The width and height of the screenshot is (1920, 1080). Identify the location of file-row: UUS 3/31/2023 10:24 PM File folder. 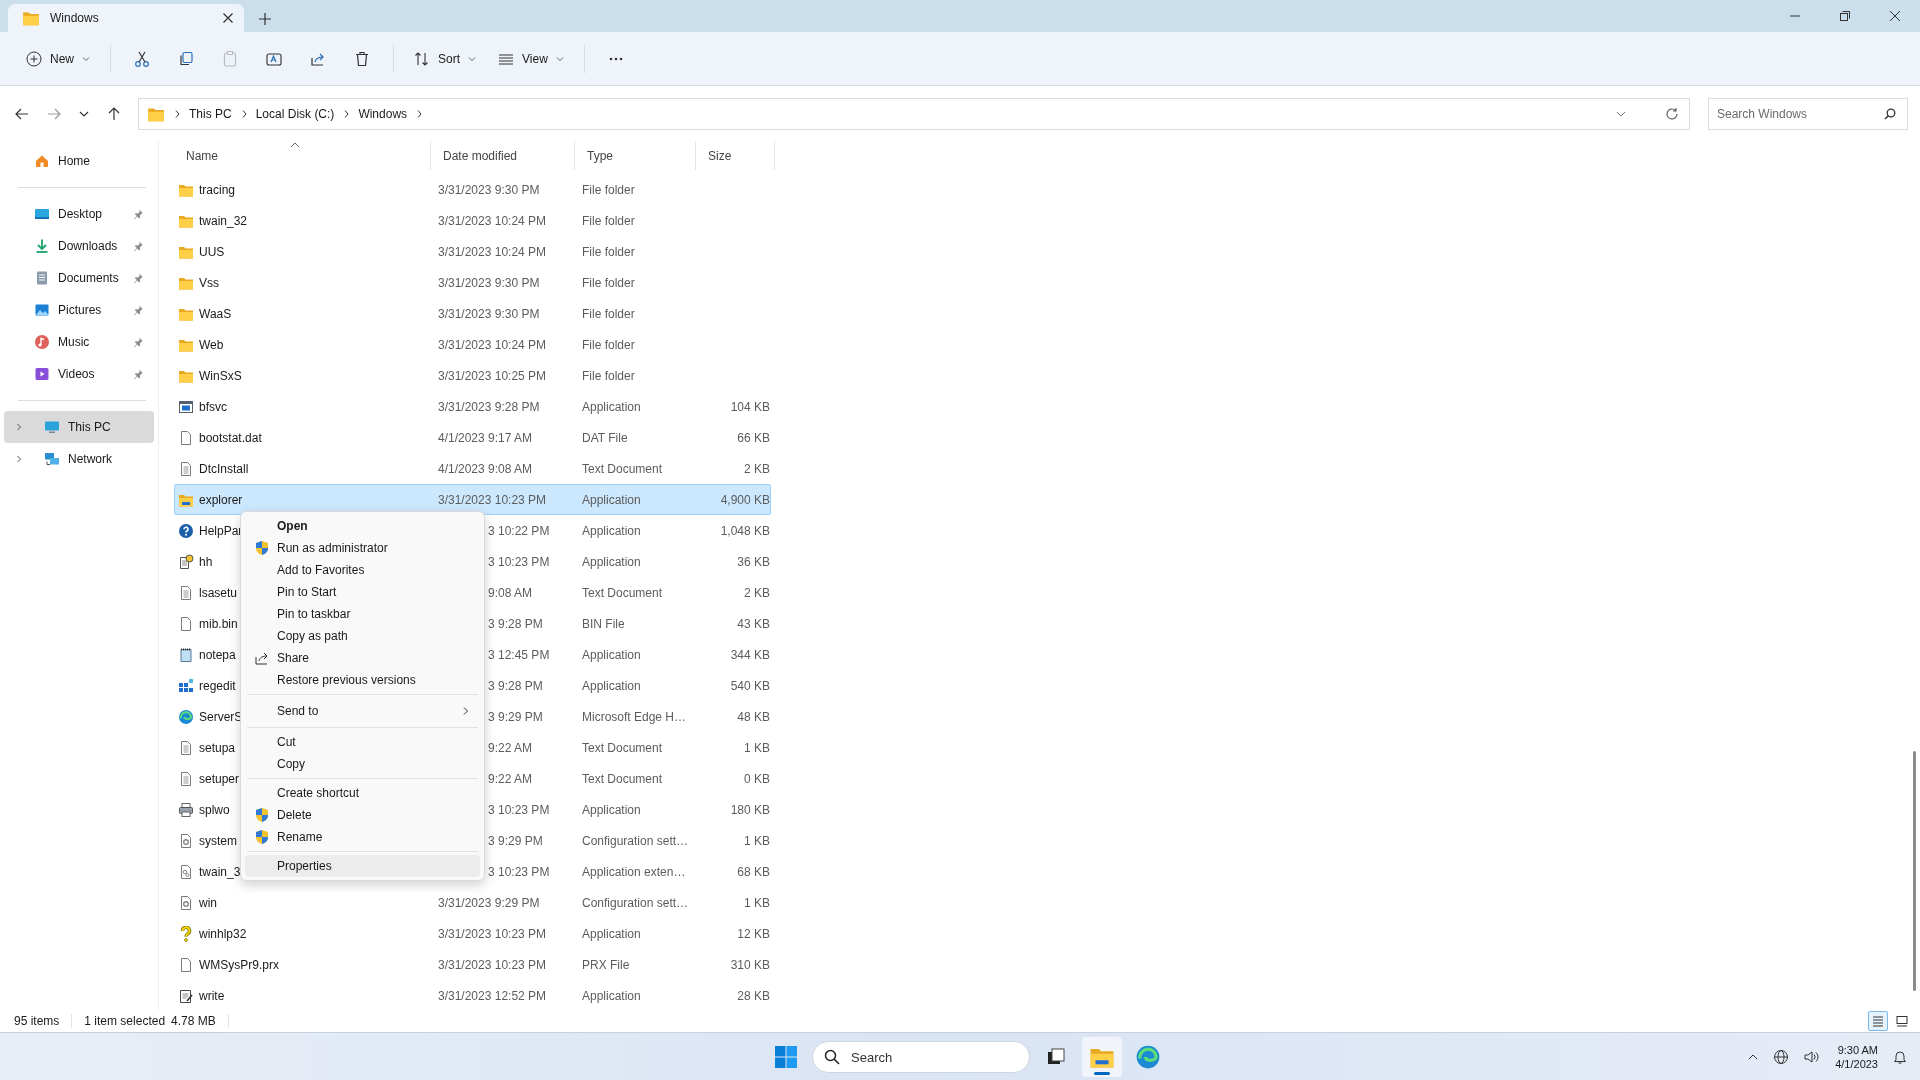
(472, 251).